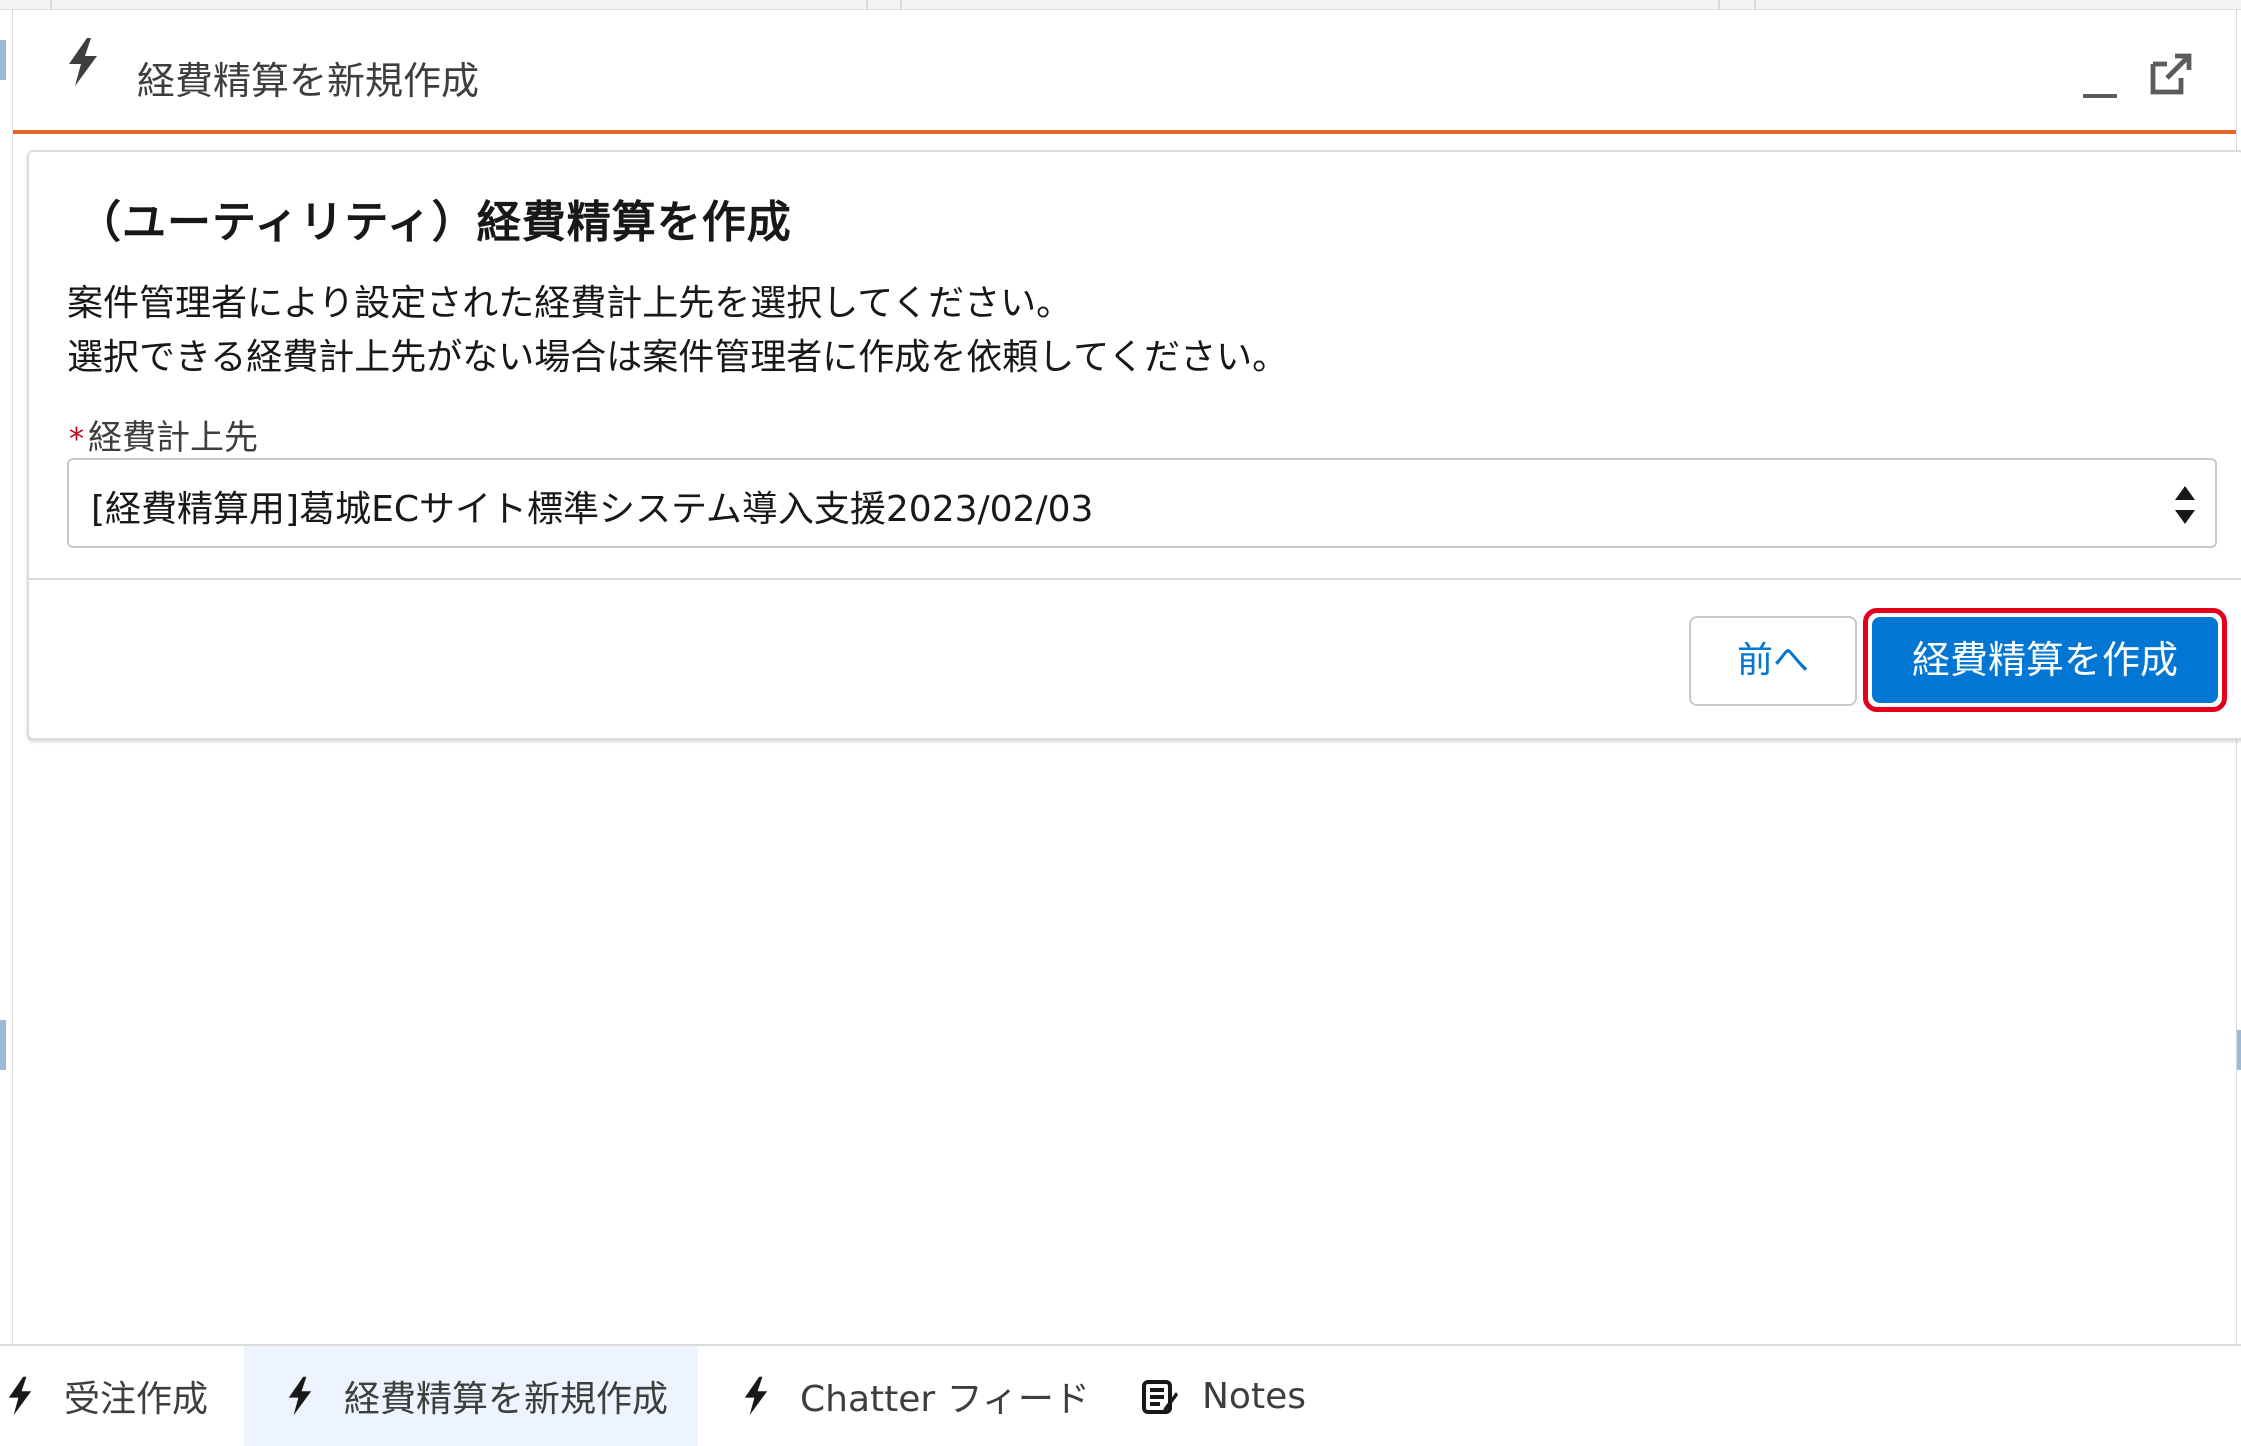 The width and height of the screenshot is (2241, 1446). I want to click on utility-item-label: 経費精算を新規作成, so click(506, 1399).